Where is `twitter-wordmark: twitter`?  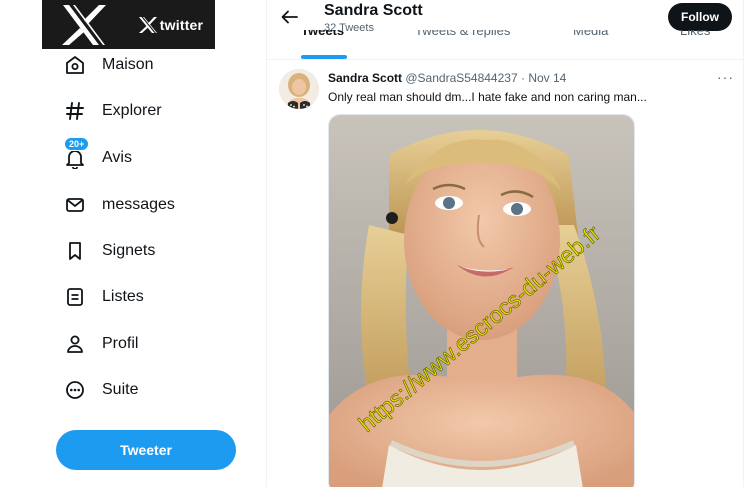
twitter-wordmark: twitter is located at coordinates (170, 24).